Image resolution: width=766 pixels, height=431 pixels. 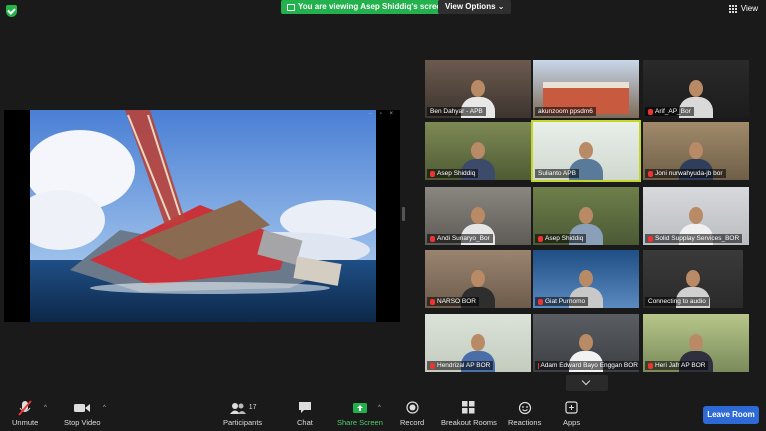 I want to click on participant-tile: Solid Supplay Services_BOR, so click(x=696, y=216).